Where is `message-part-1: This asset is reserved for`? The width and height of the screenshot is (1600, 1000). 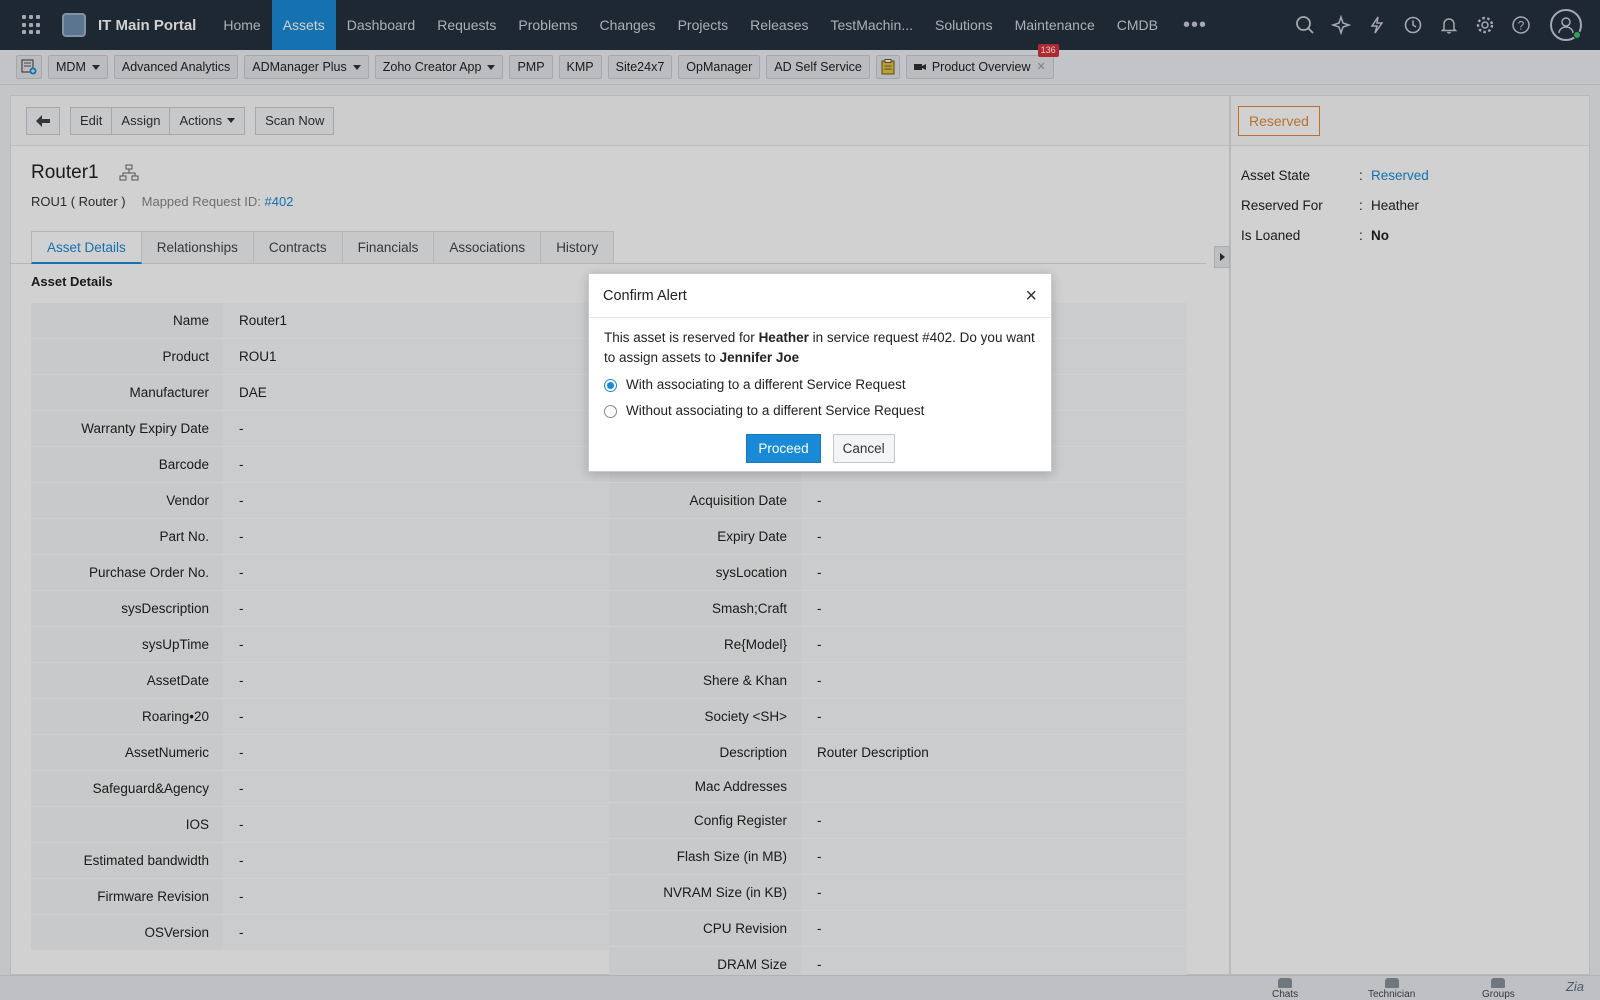 message-part-1: This asset is reserved for is located at coordinates (681, 337).